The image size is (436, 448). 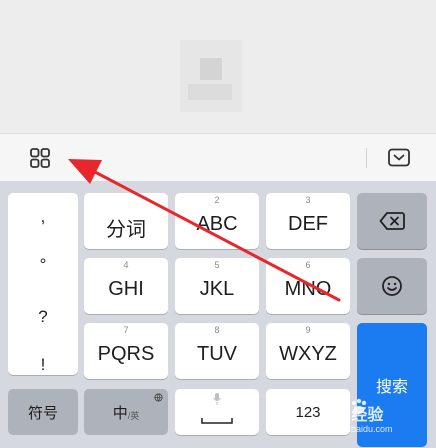 I want to click on key-number: 6, so click(x=308, y=265).